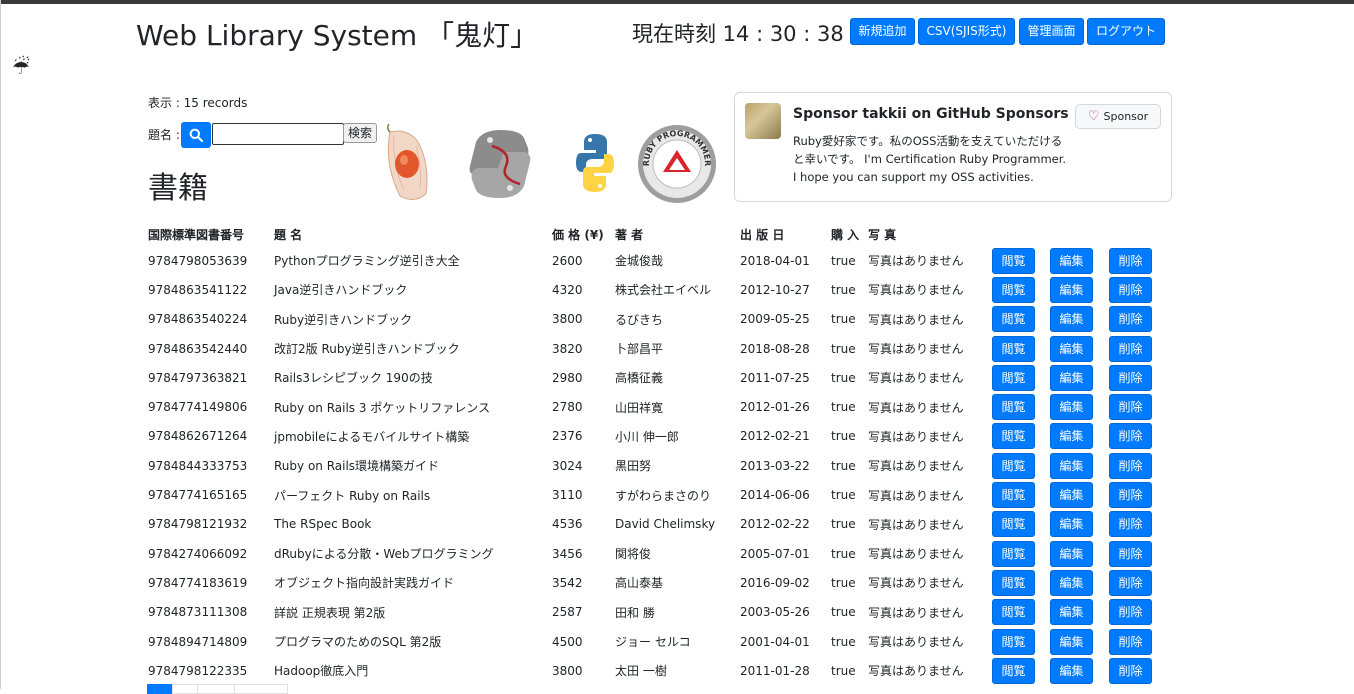 The height and width of the screenshot is (694, 1354). What do you see at coordinates (567, 348) in the screenshot?
I see `price-cell: 3820` at bounding box center [567, 348].